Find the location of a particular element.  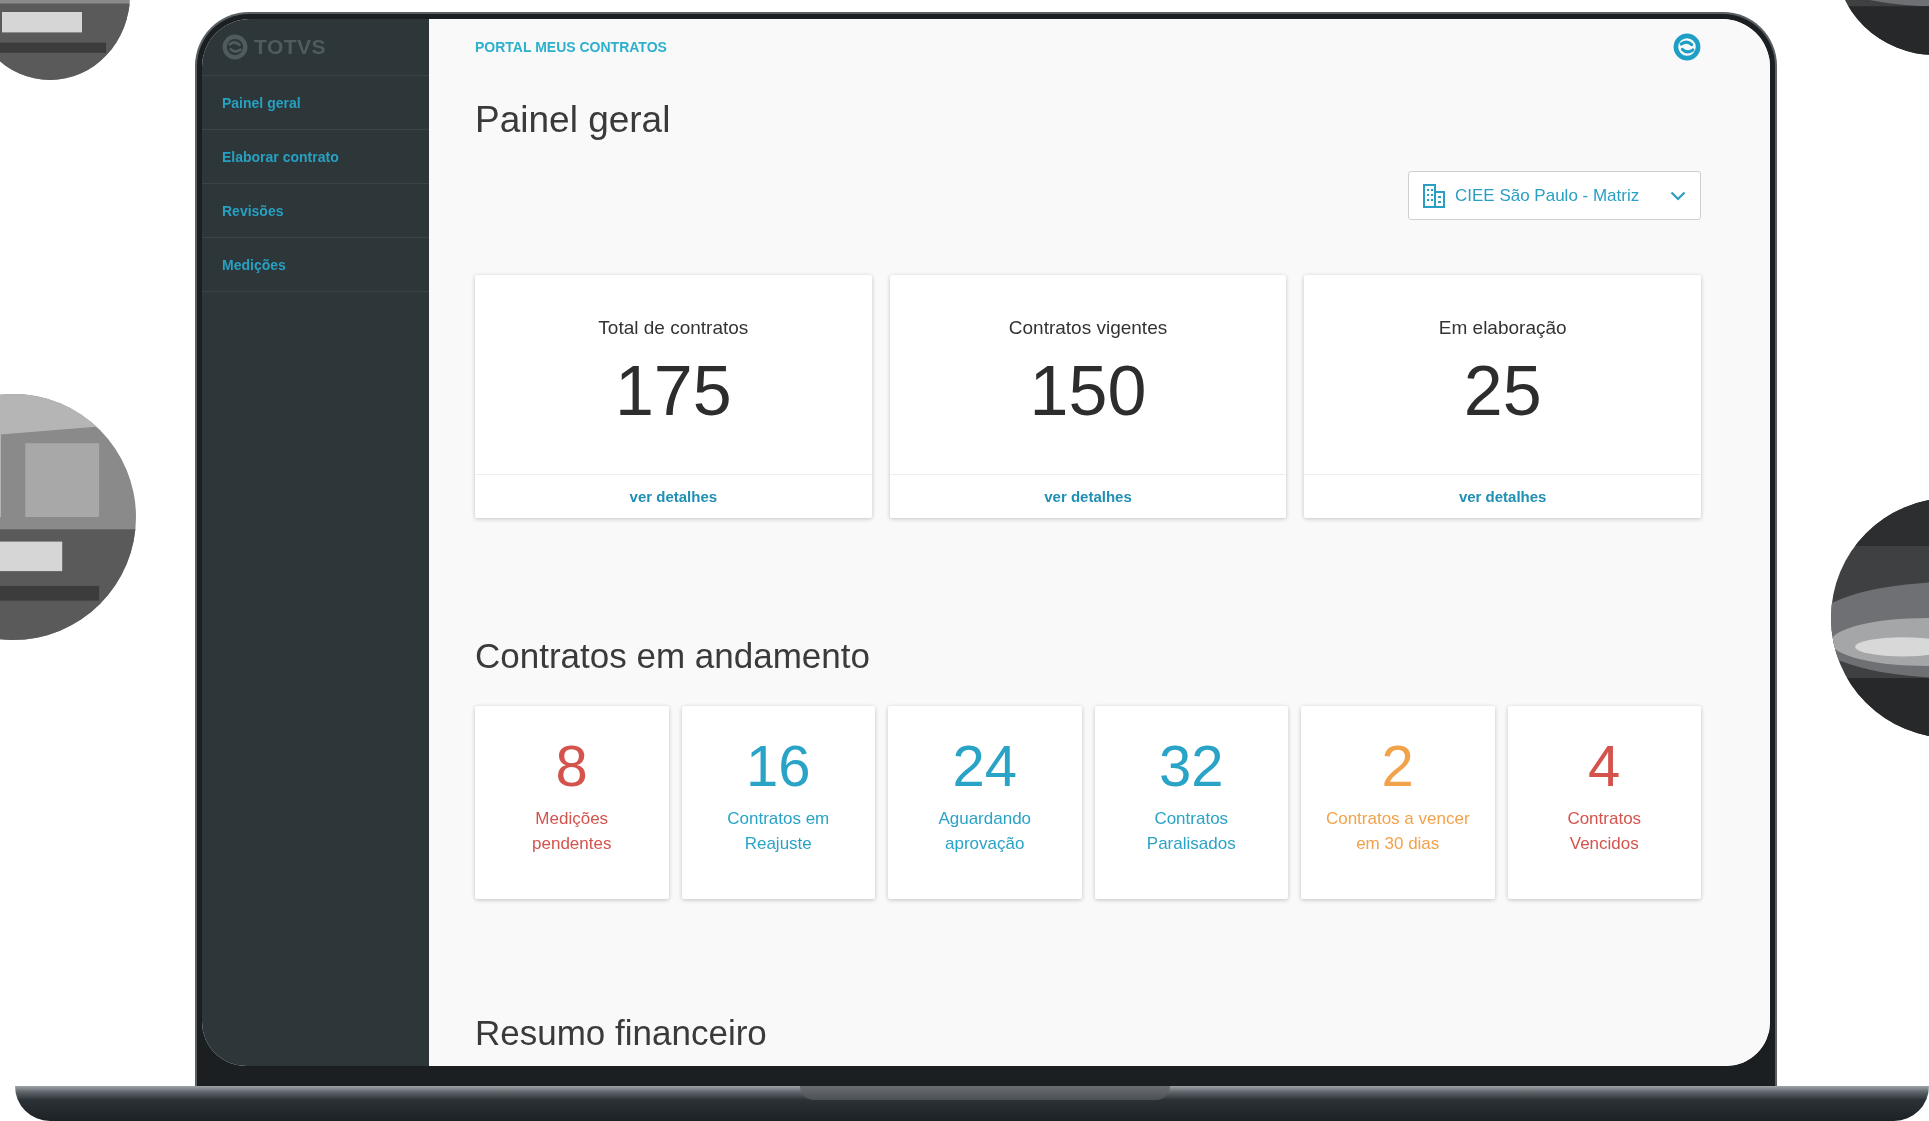

status-label: Contratos a vencer em 30 dias is located at coordinates (1397, 831).